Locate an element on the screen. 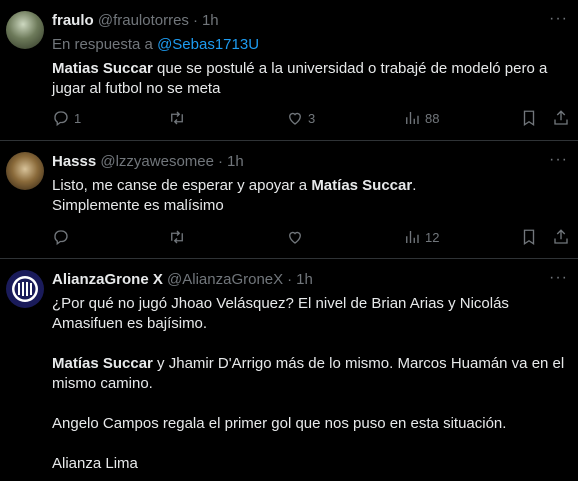  like-count: 3 is located at coordinates (312, 118).